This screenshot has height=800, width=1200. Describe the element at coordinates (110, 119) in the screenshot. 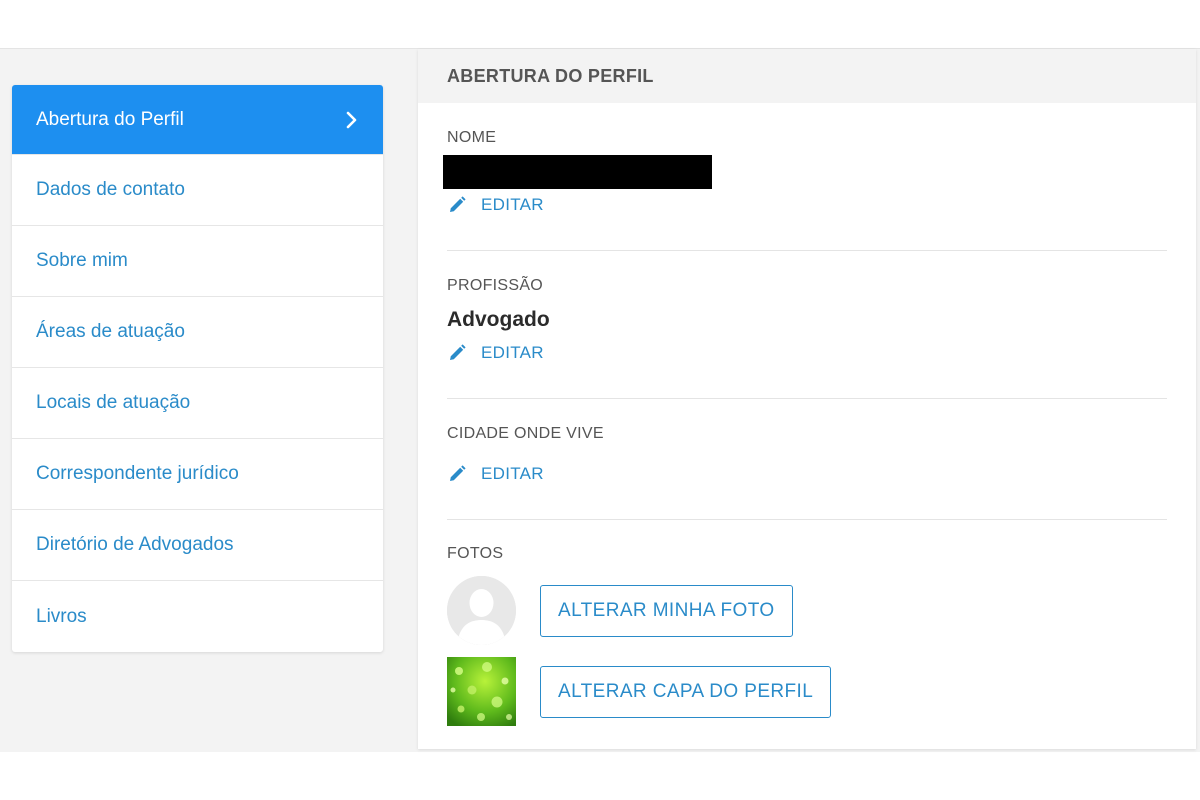

I see `sidebar-item-label: Abertura do Perfil` at that location.